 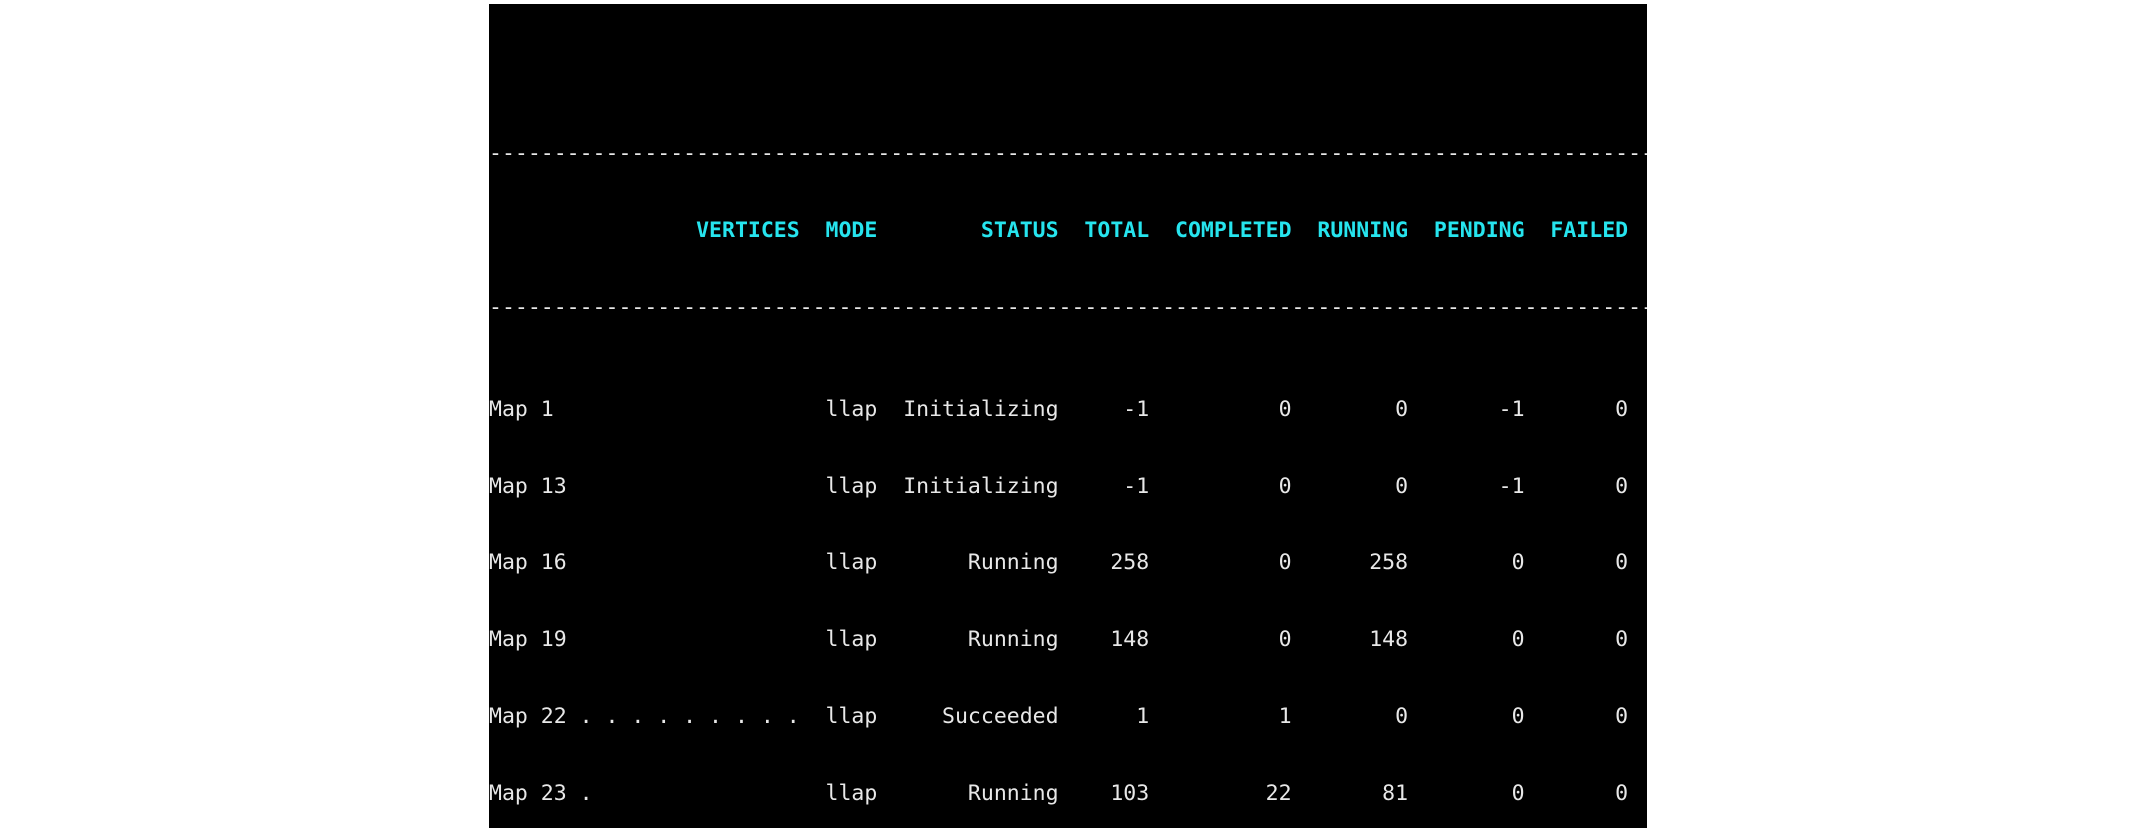 What do you see at coordinates (1068, 486) in the screenshot?
I see `table-row: Map 13 llap Initializing -1 0 0 -1 0 0` at bounding box center [1068, 486].